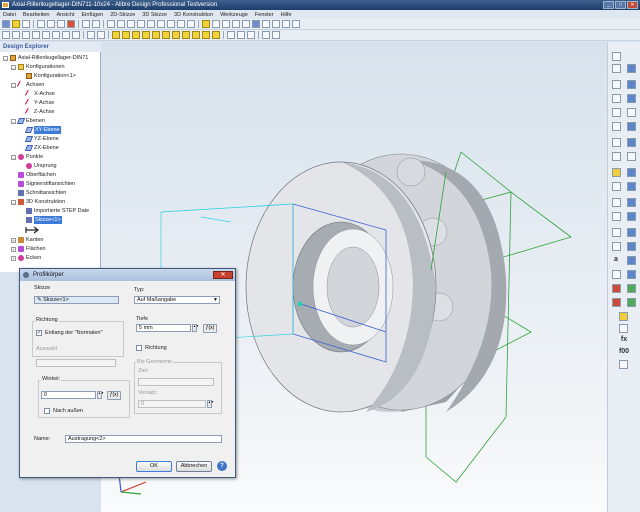 The height and width of the screenshot is (512, 640). I want to click on ellipse-tool-icon, so click(616, 156).